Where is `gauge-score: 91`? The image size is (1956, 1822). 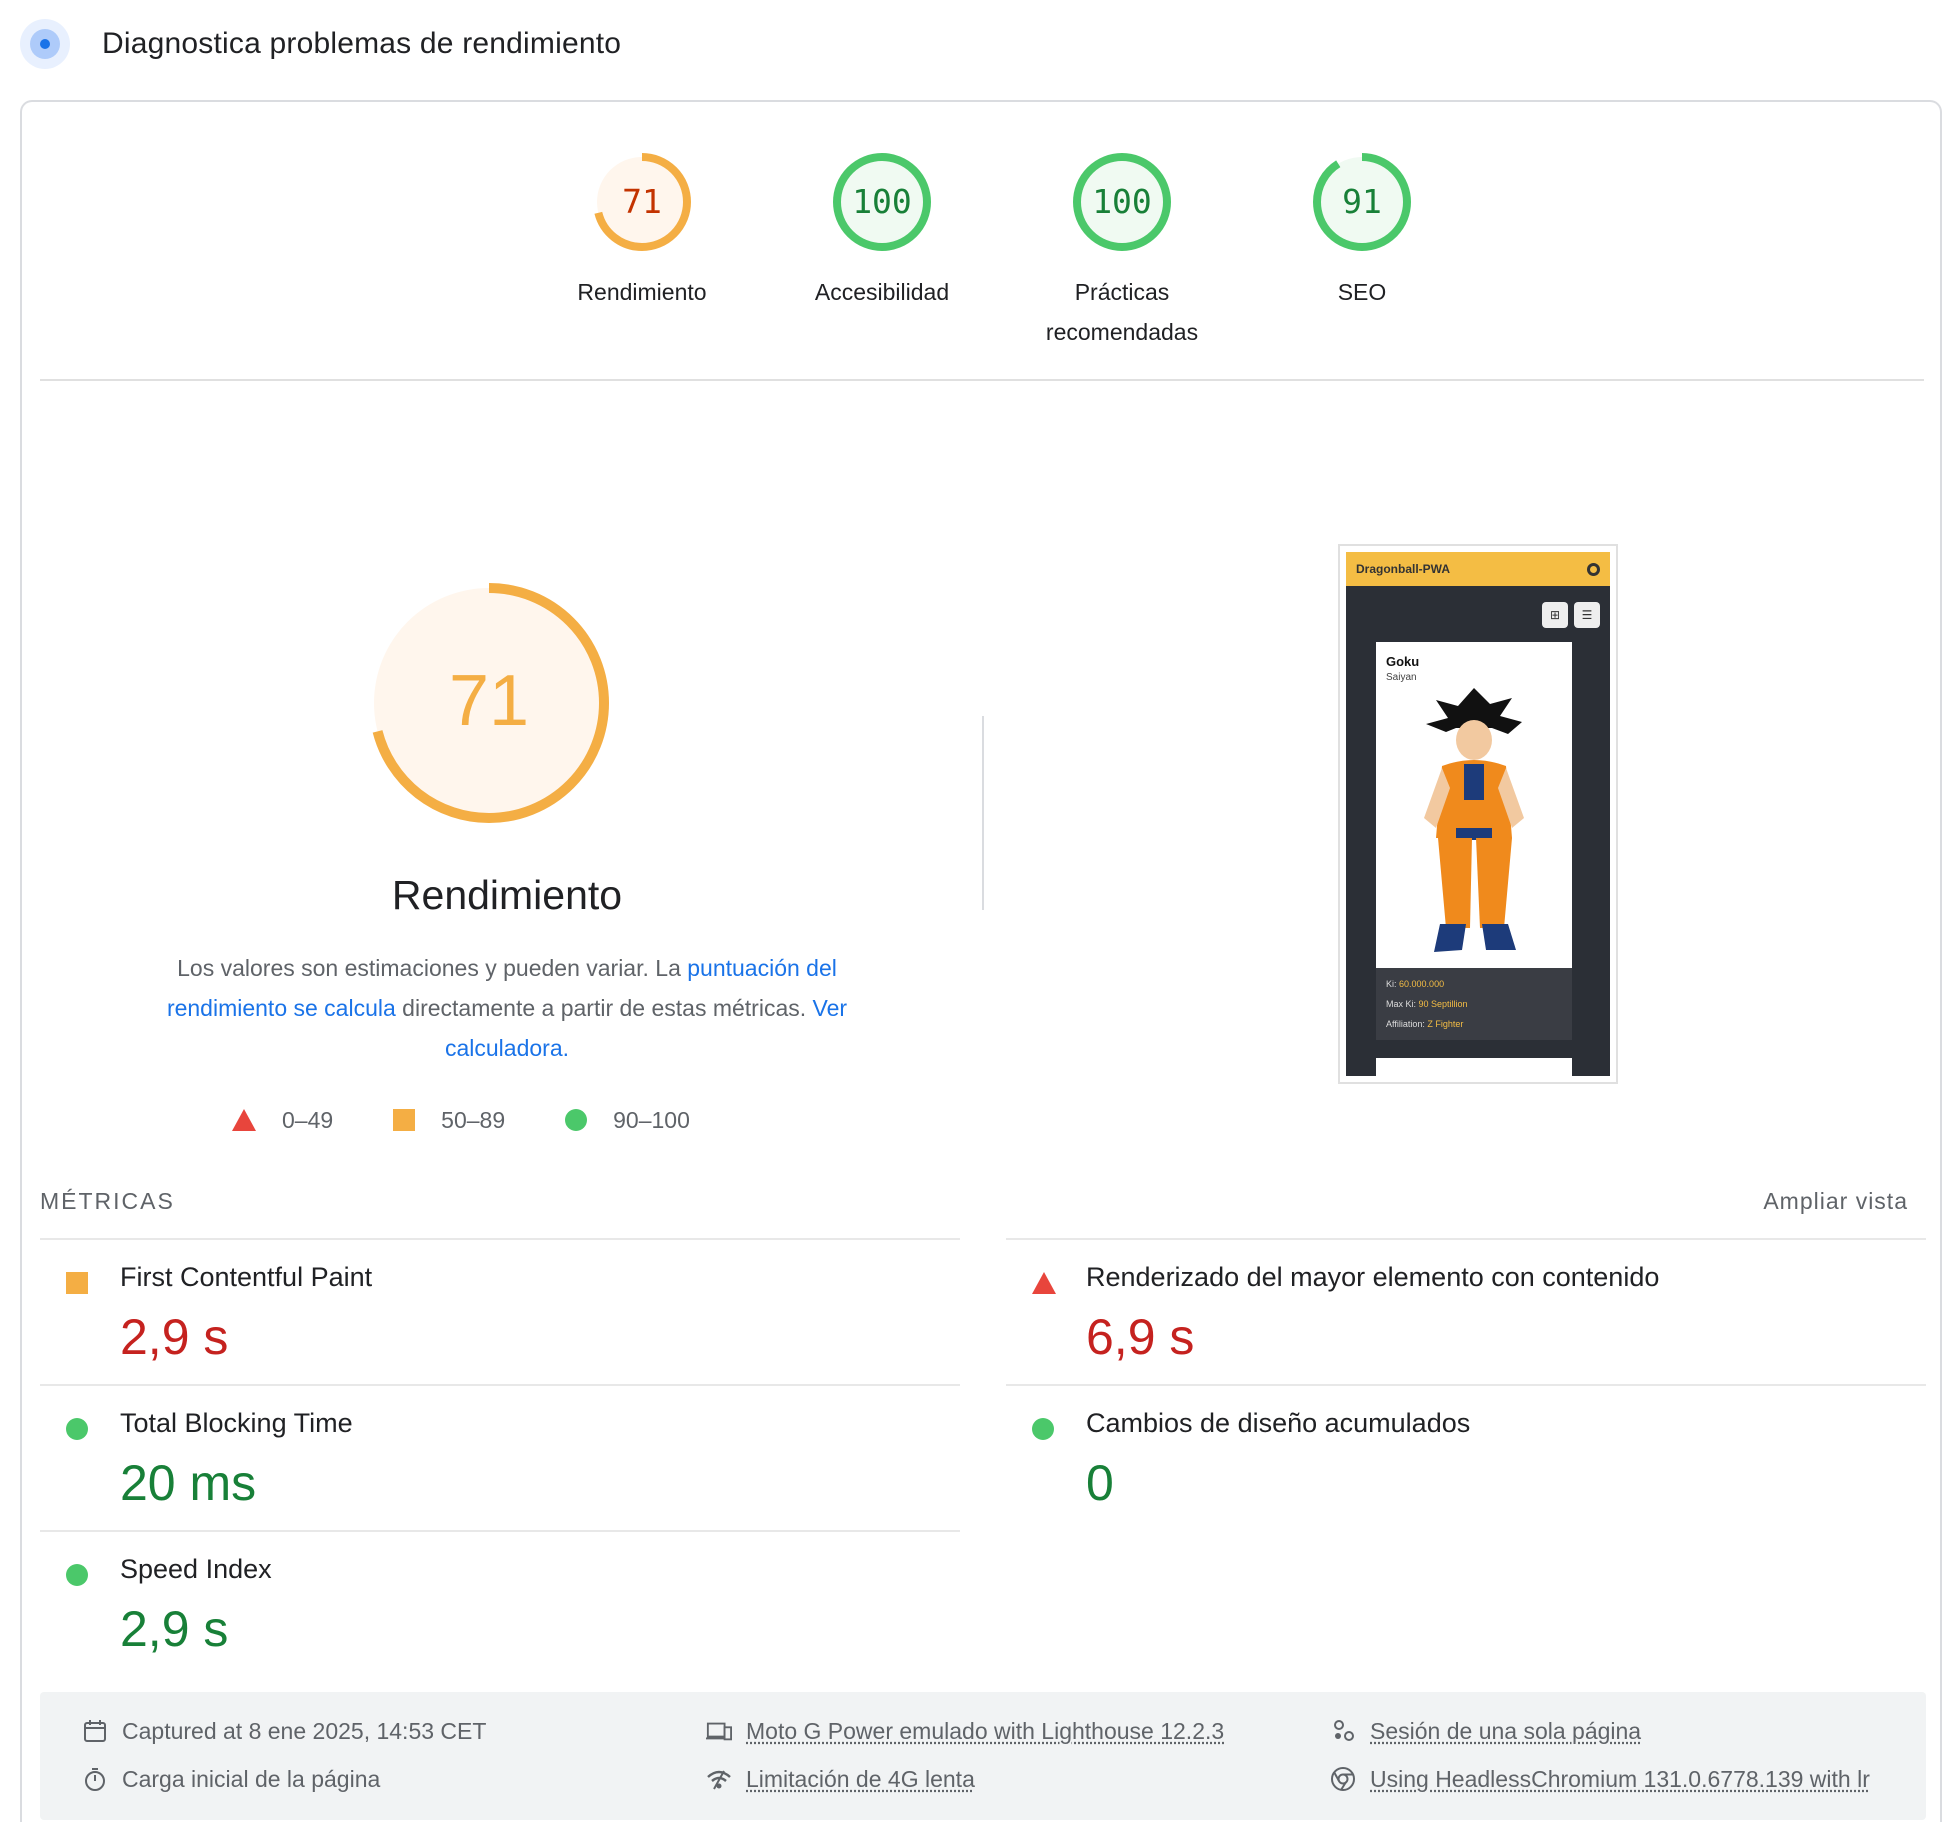 gauge-score: 91 is located at coordinates (1362, 201).